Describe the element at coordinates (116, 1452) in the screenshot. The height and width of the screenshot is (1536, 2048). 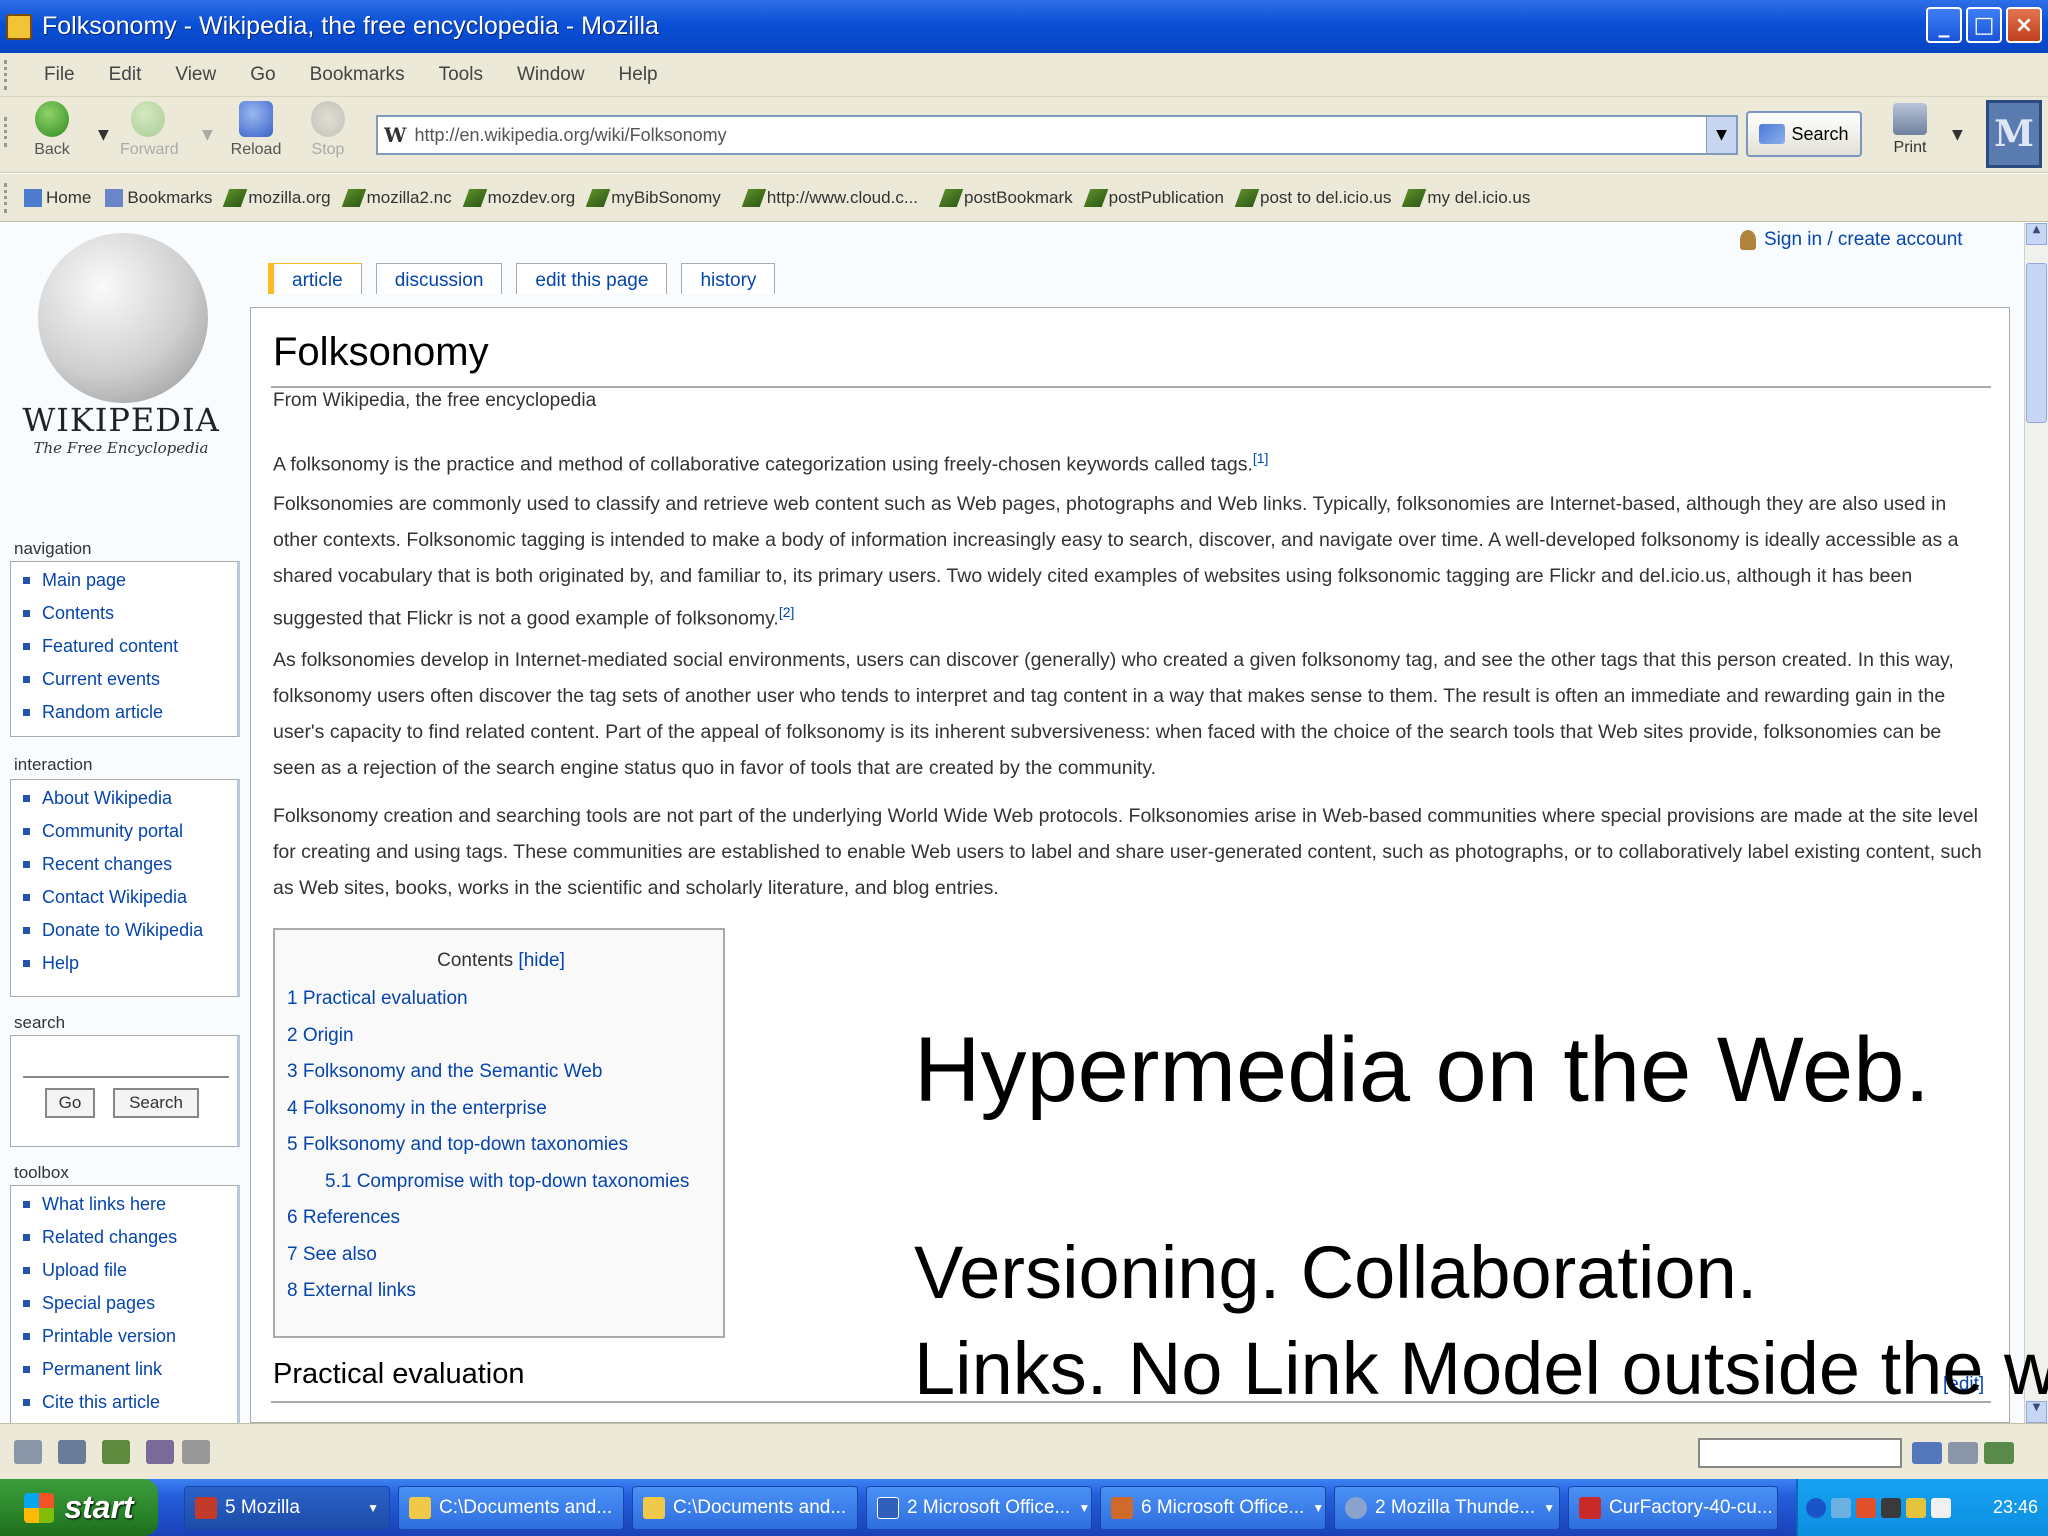
I see `composer-icon` at that location.